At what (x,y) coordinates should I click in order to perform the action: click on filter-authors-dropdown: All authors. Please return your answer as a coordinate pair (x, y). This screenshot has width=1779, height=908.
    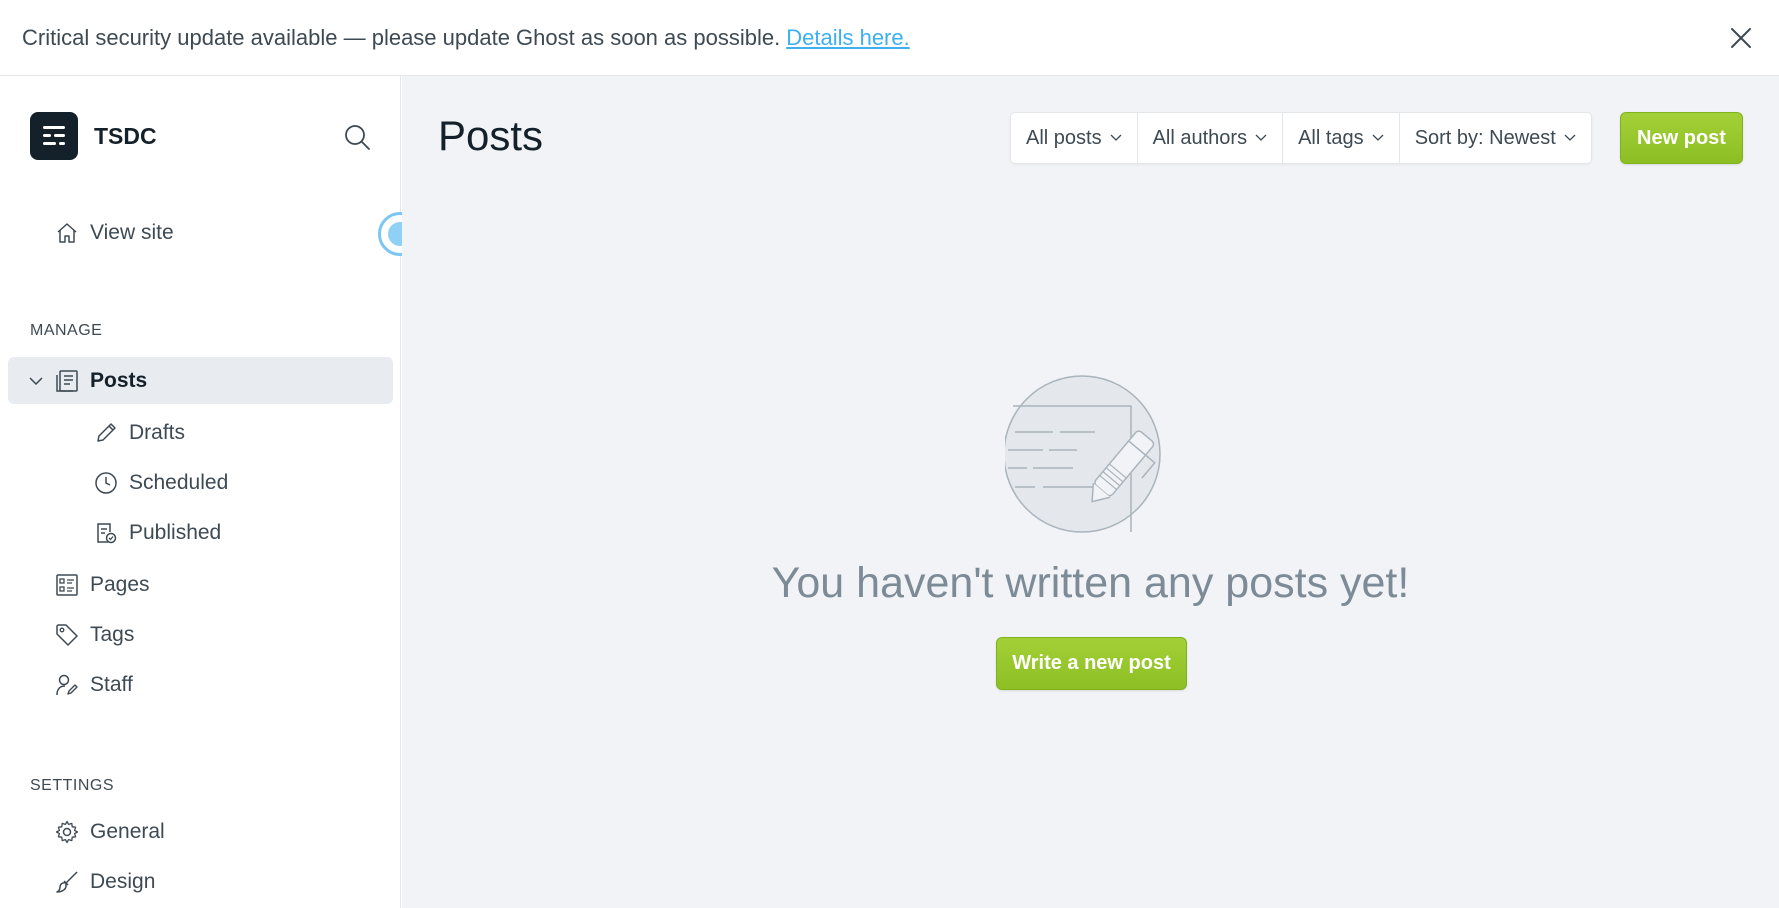
    Looking at the image, I should click on (1211, 138).